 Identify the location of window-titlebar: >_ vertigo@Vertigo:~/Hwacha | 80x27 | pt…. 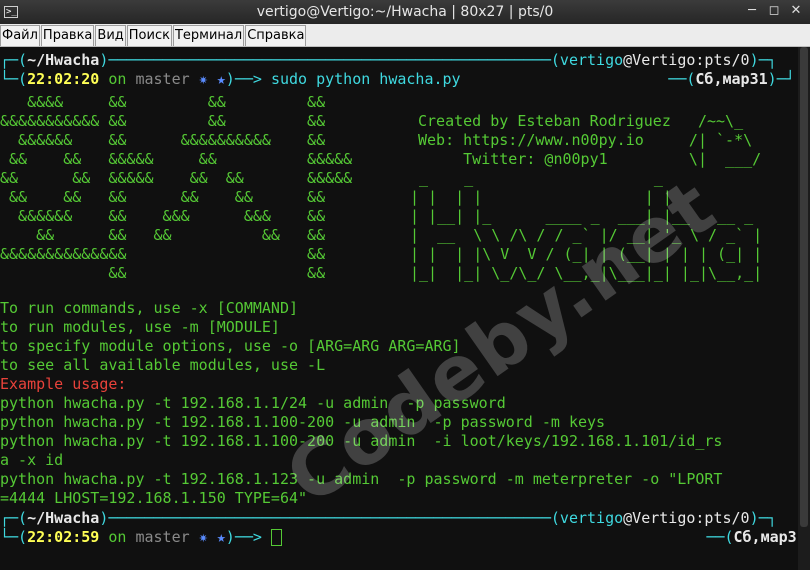
(405, 12).